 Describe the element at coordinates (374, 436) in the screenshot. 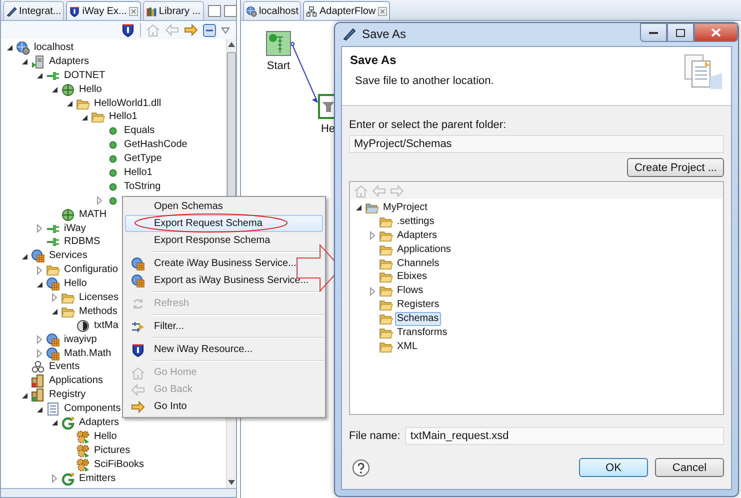

I see `file-name-label: File name:` at that location.